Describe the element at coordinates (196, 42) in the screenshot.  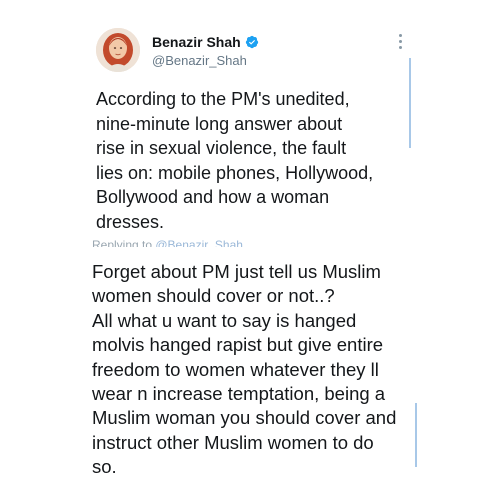
I see `author-name-text: Benazir Shah` at that location.